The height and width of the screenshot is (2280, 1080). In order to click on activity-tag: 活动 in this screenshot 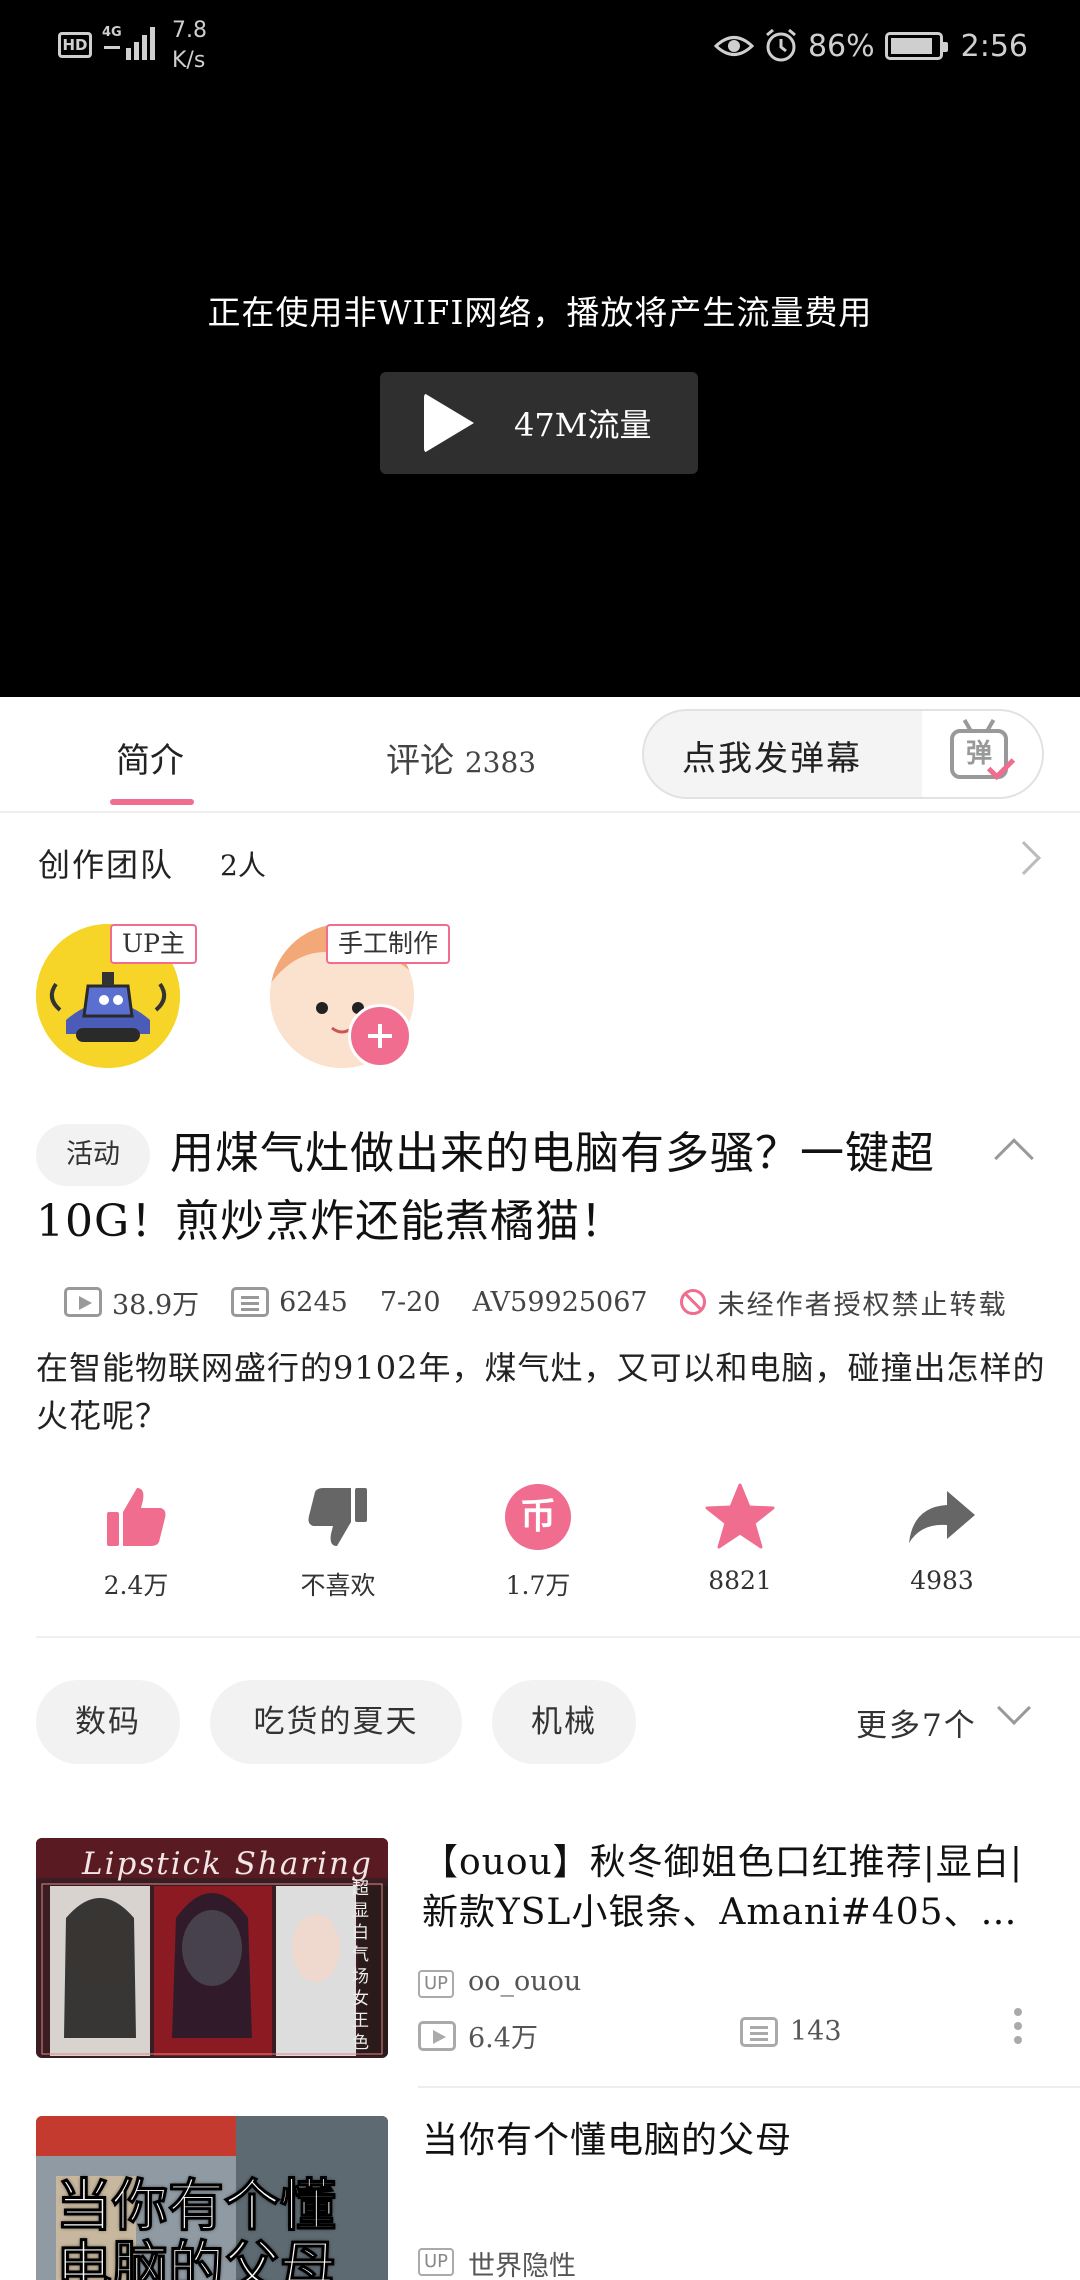, I will do `click(93, 1155)`.